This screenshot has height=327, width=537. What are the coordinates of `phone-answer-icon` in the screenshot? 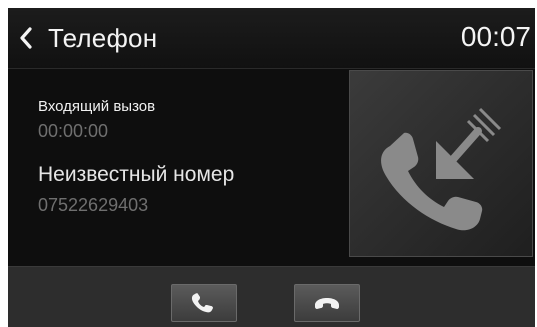 It's located at (202, 303).